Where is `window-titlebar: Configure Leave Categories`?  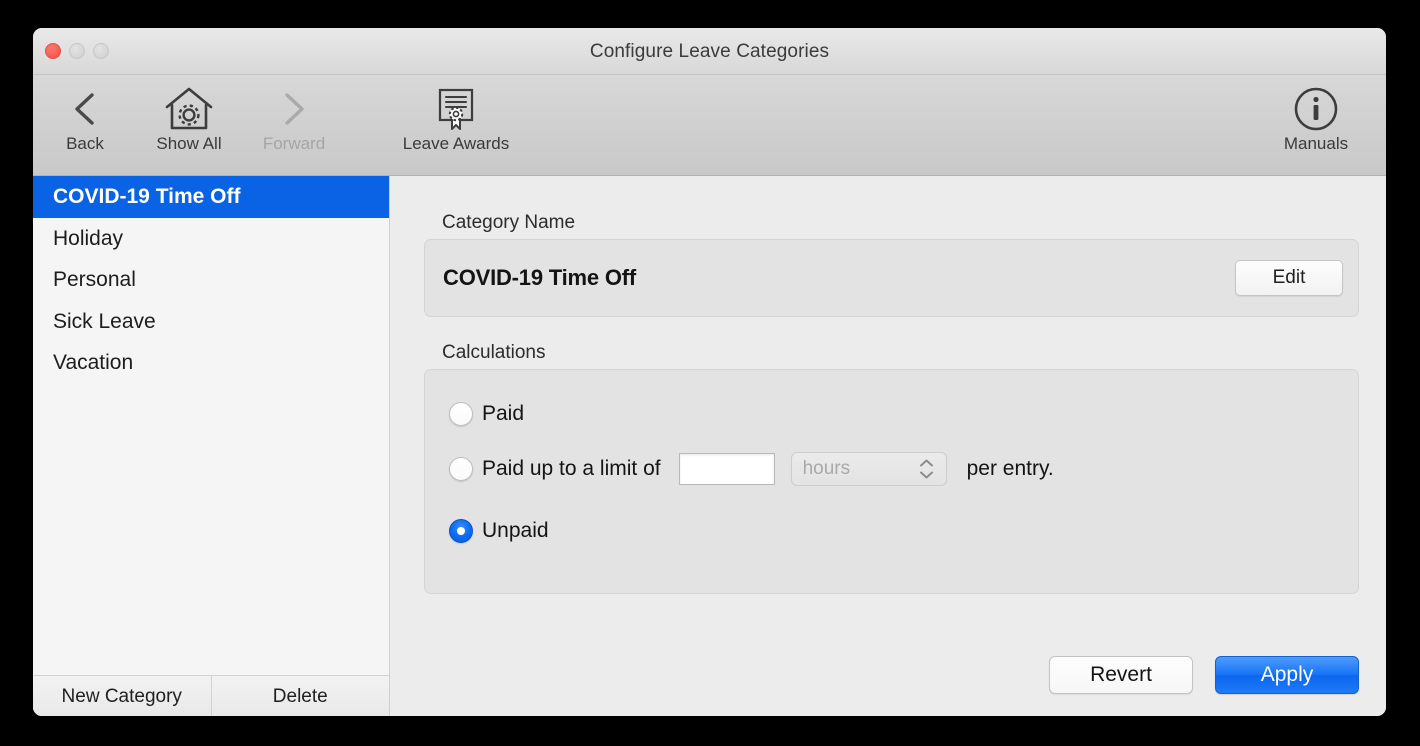 window-titlebar: Configure Leave Categories is located at coordinates (709, 51).